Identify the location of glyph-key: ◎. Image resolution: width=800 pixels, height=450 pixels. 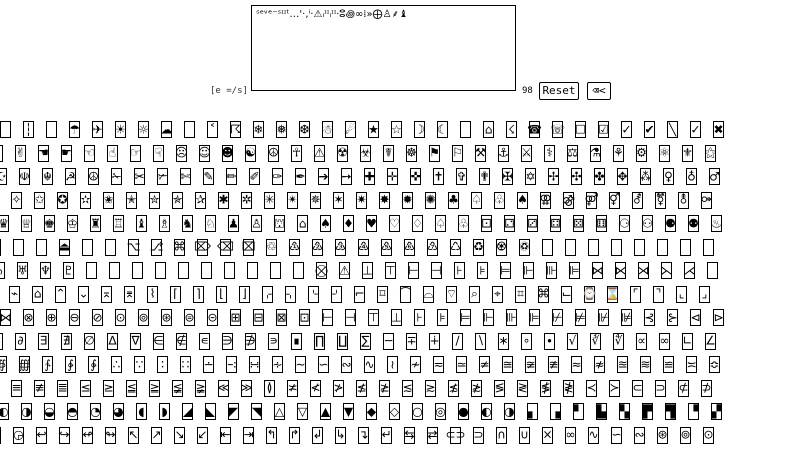
(440, 411).